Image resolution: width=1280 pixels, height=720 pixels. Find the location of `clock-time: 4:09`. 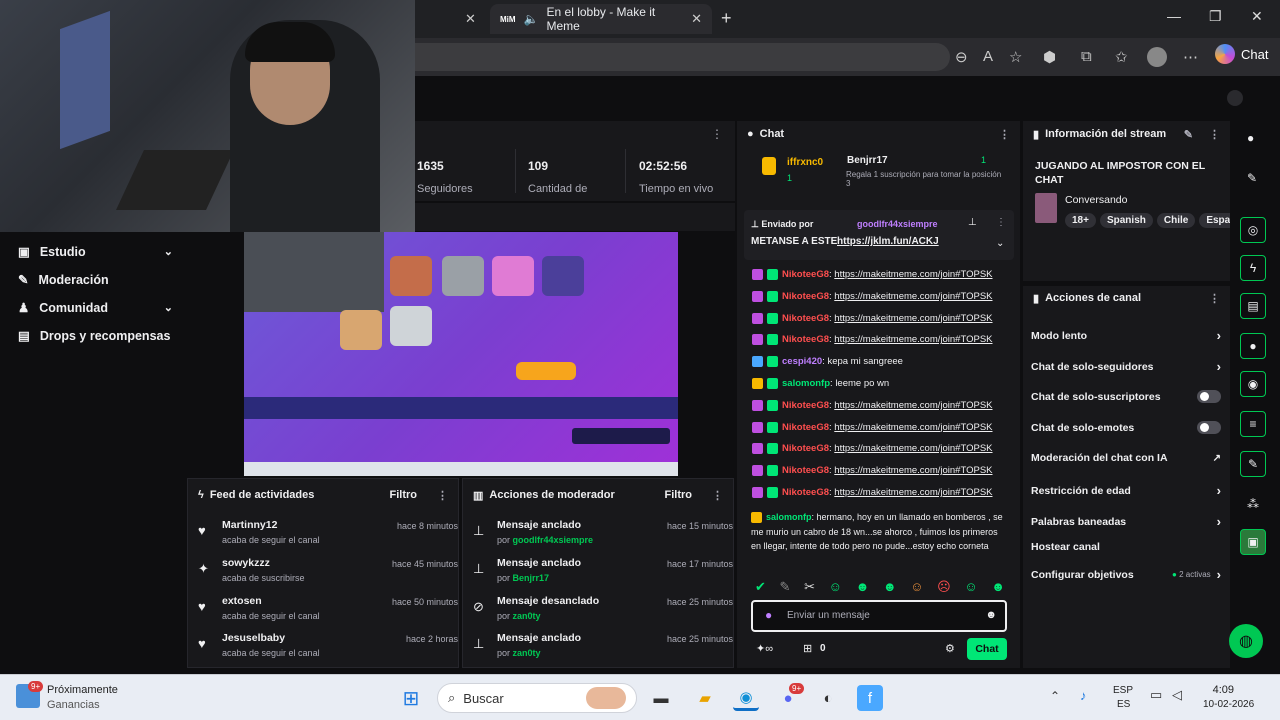

clock-time: 4:09 is located at coordinates (1223, 690).